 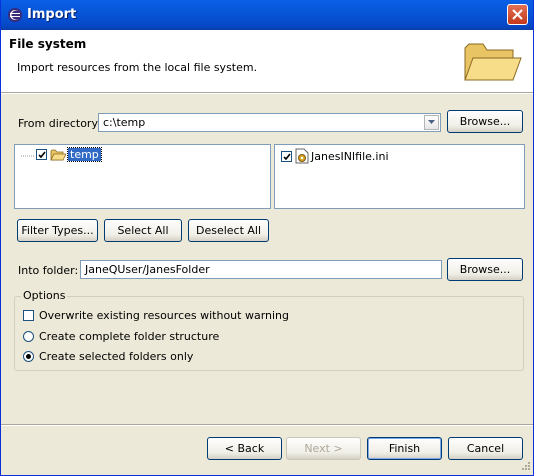 I want to click on tree-item-checkbox, so click(x=41, y=154).